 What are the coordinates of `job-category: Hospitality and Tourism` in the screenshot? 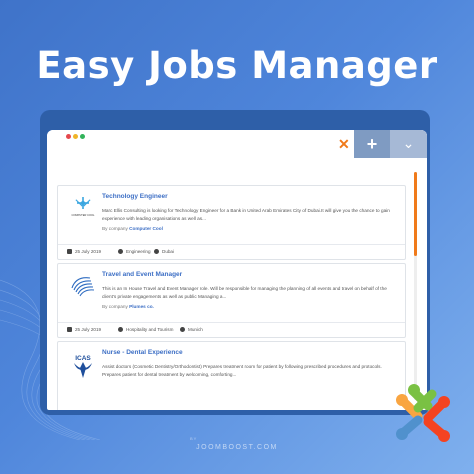 It's located at (145, 329).